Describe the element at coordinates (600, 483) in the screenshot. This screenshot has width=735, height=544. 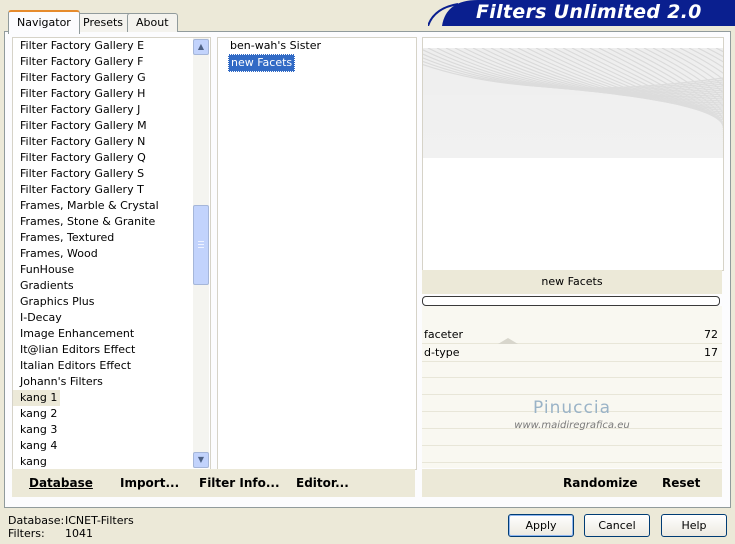
I see `randomize-button: Randomize` at that location.